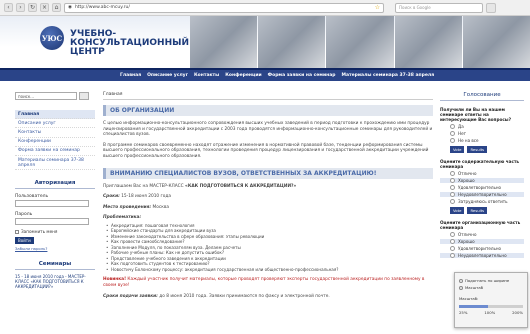 The height and width of the screenshot is (334, 530). What do you see at coordinates (466, 180) in the screenshot?
I see `poll-option-label: Хорошо` at bounding box center [466, 180].